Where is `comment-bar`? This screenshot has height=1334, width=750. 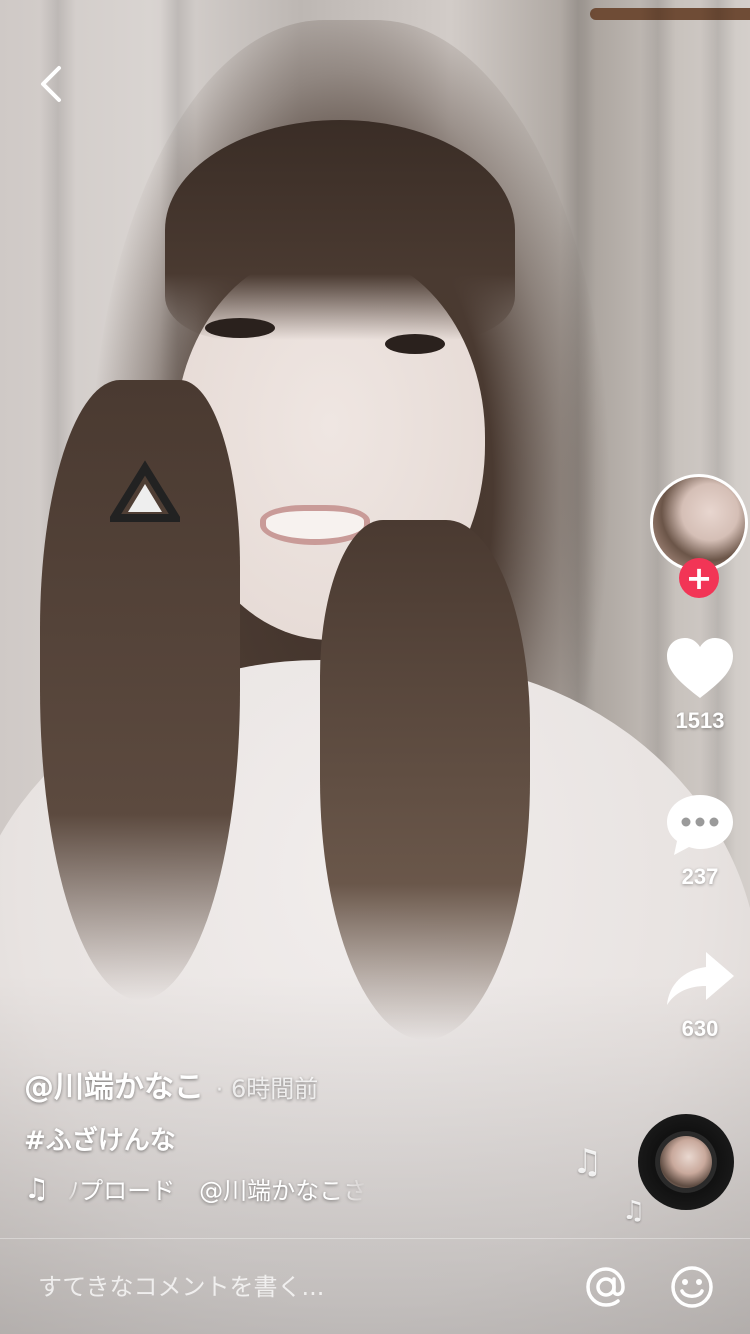
comment-bar is located at coordinates (375, 1286).